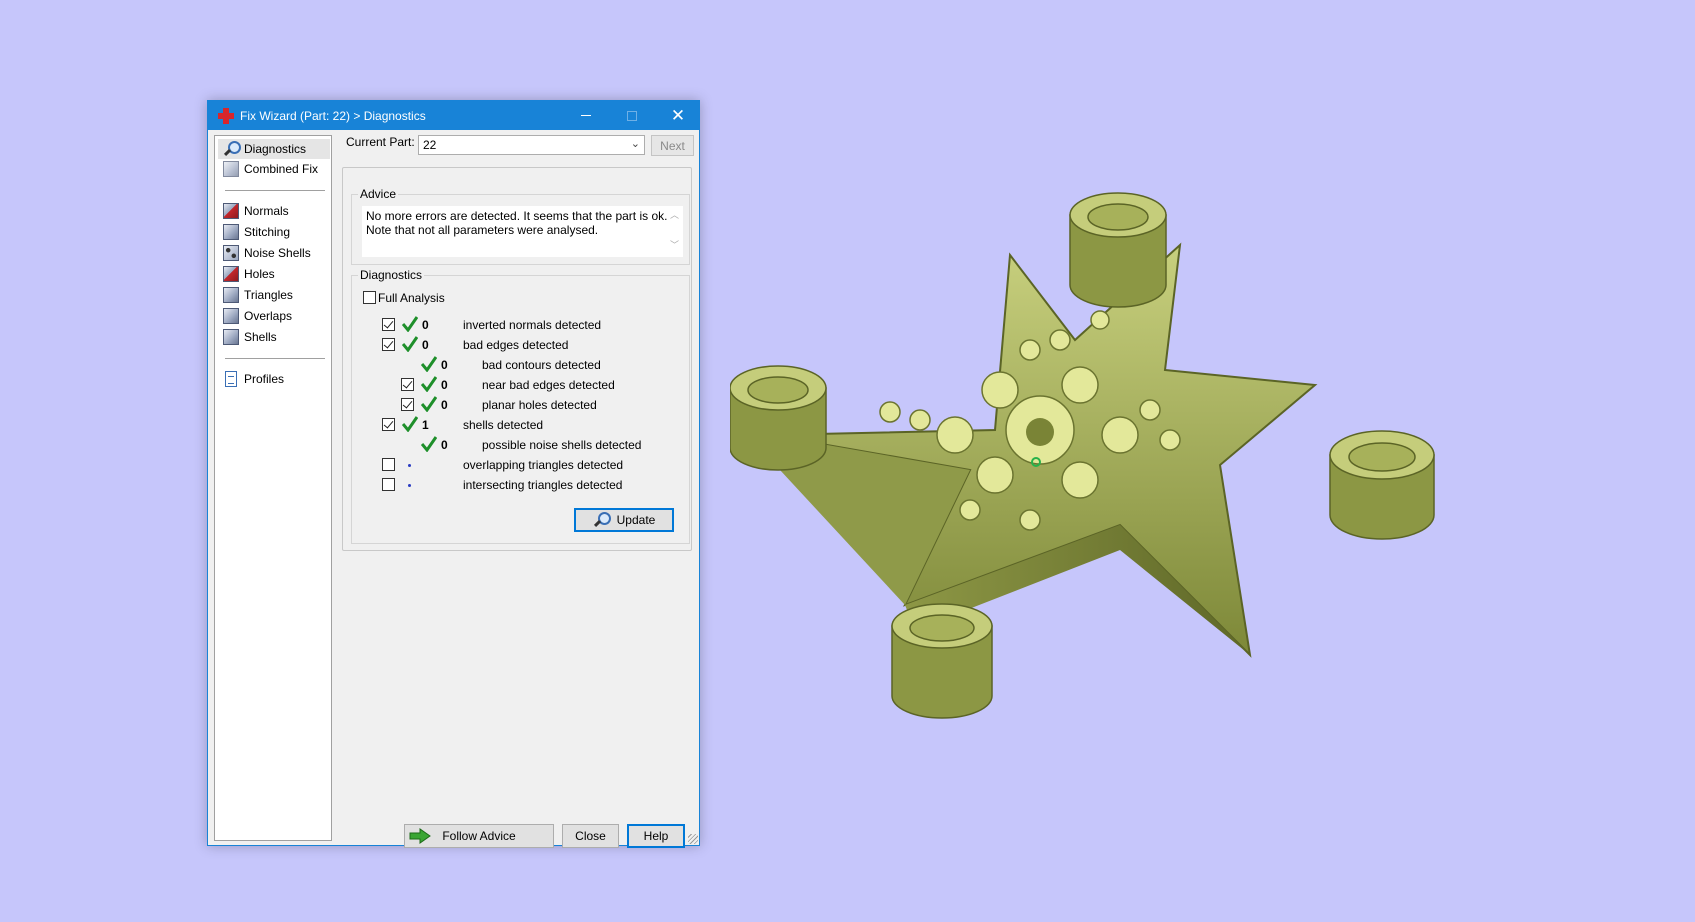 The width and height of the screenshot is (1695, 922). What do you see at coordinates (369, 297) in the screenshot?
I see `full-analysis-checkbox` at bounding box center [369, 297].